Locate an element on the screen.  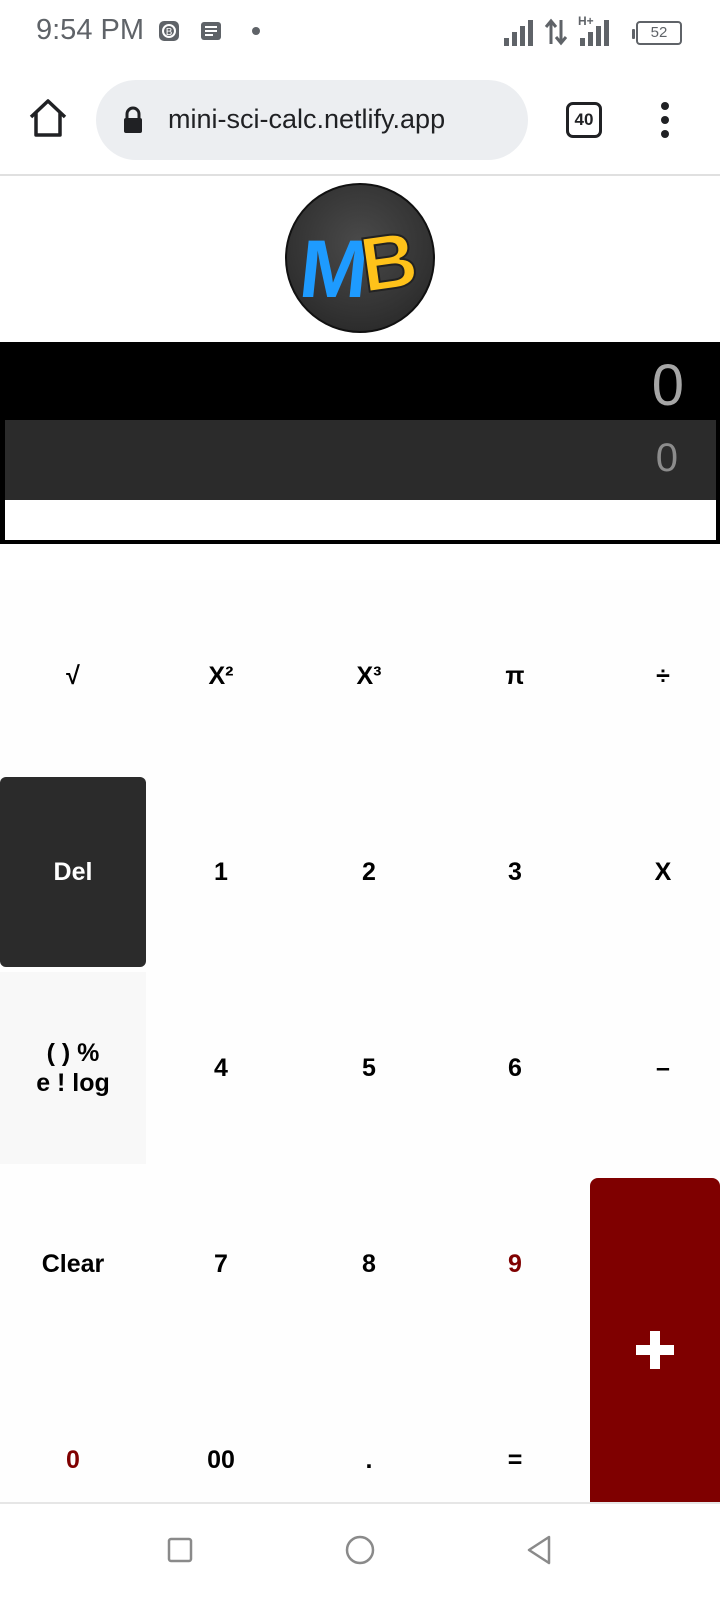
digit-3-button: 3 is located at coordinates (515, 872).